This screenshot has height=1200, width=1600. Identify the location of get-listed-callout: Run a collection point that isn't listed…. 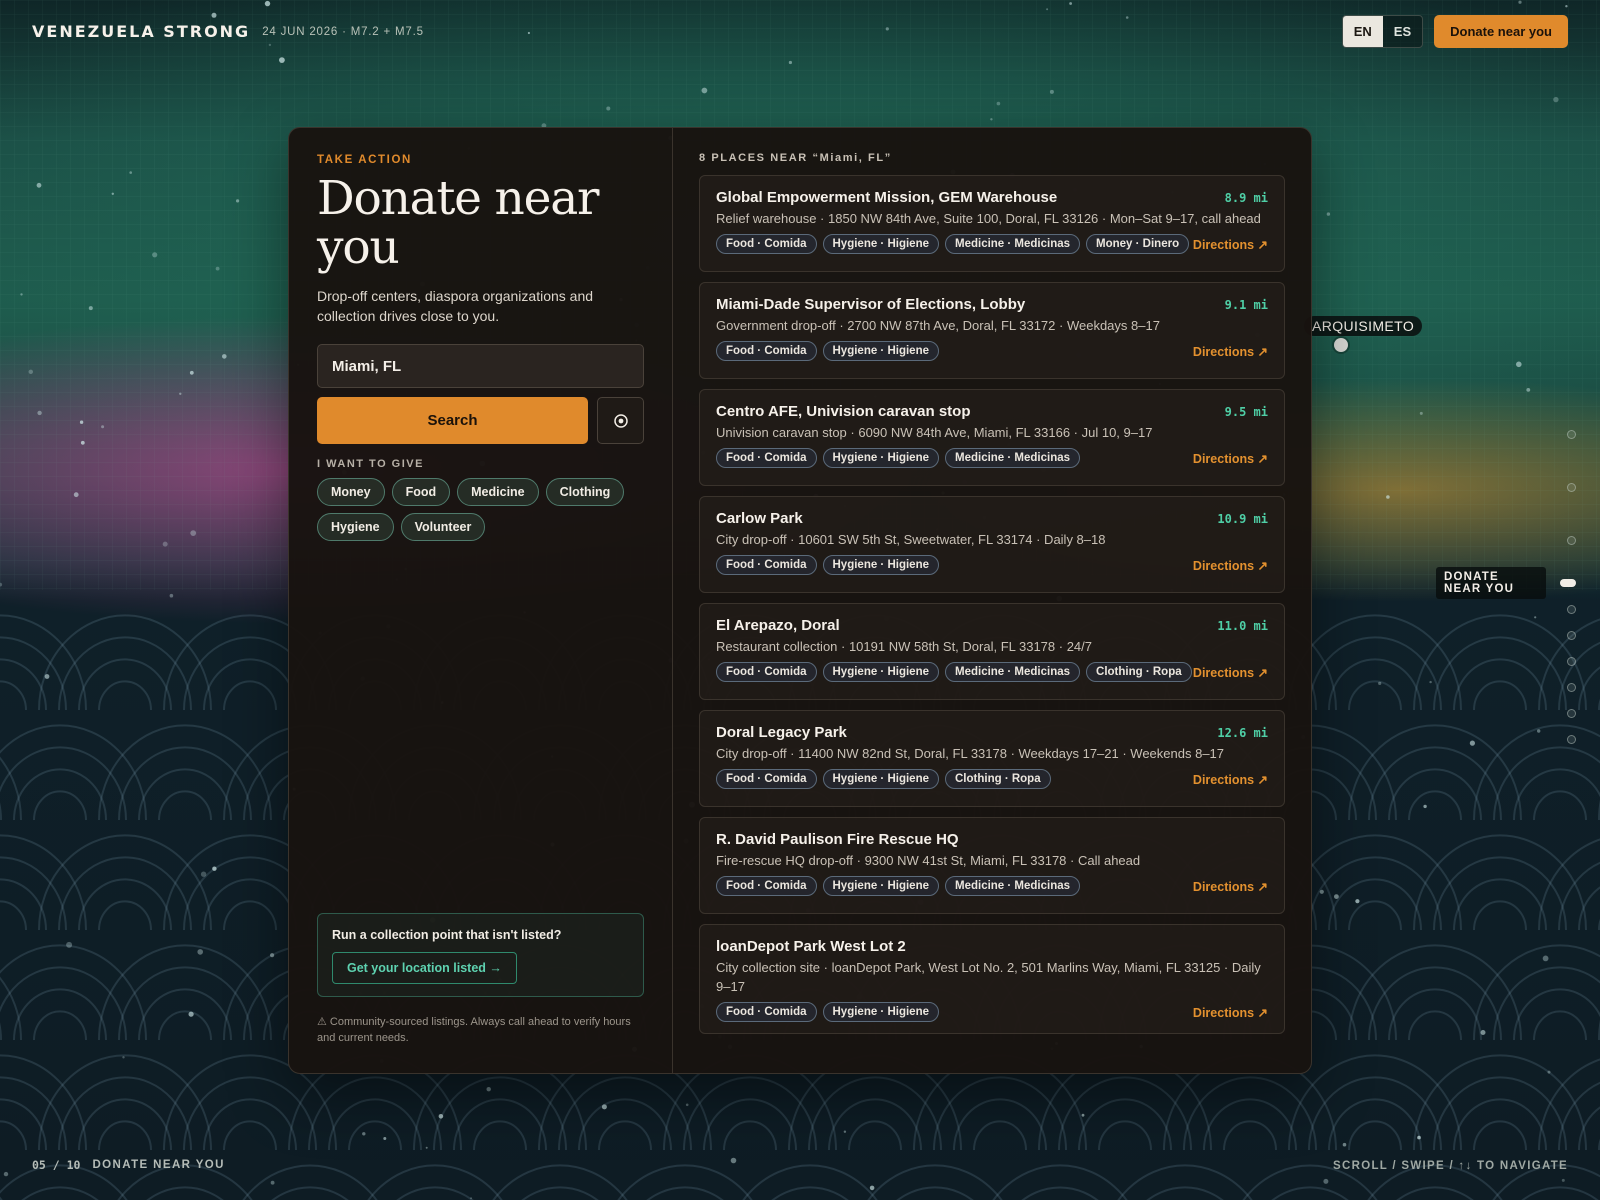
(480, 955).